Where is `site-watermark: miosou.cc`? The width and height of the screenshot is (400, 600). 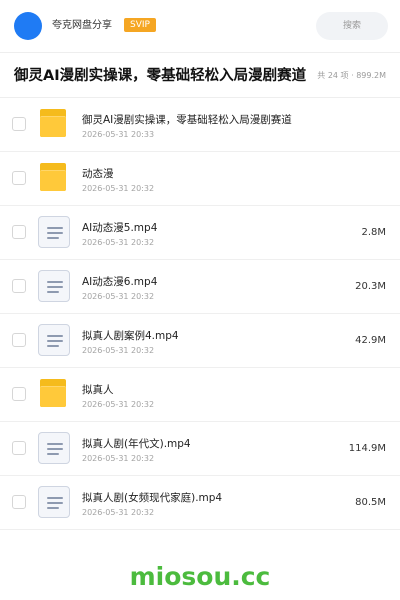
site-watermark: miosou.cc is located at coordinates (200, 576).